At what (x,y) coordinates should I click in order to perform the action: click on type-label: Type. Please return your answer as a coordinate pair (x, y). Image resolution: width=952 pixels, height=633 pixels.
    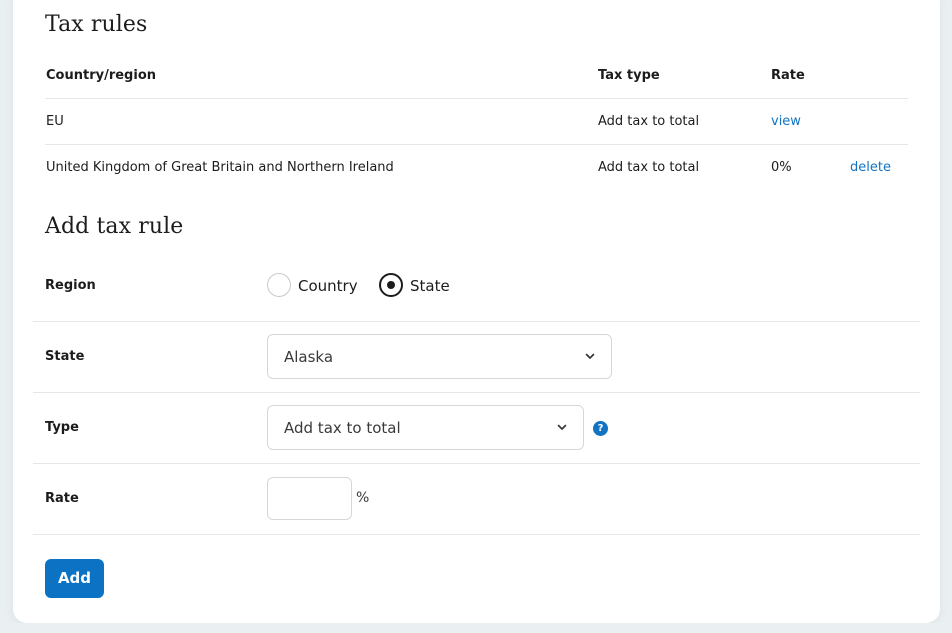
    Looking at the image, I should click on (62, 427).